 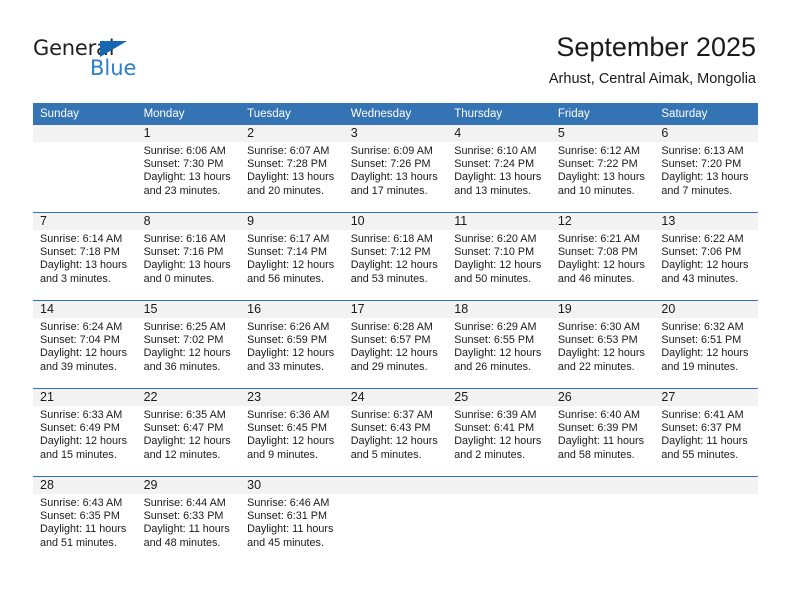 I want to click on day-info-line: and 5 minutes., so click(x=386, y=454).